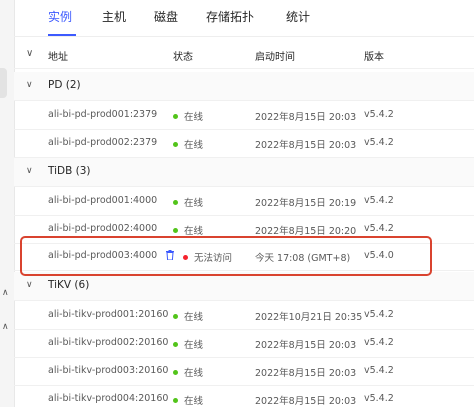 The height and width of the screenshot is (413, 474). What do you see at coordinates (103, 255) in the screenshot?
I see `instance-address: ali-bi-pd-prod003:4000` at bounding box center [103, 255].